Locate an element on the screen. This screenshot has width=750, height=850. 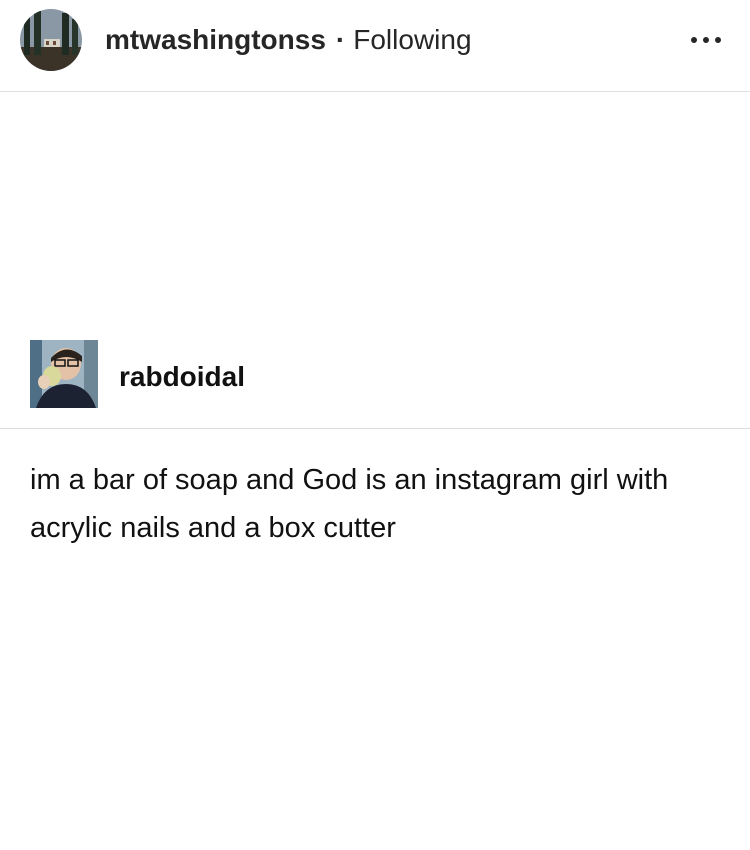
header-title: mtwashingtonss · Following is located at coordinates (288, 40).